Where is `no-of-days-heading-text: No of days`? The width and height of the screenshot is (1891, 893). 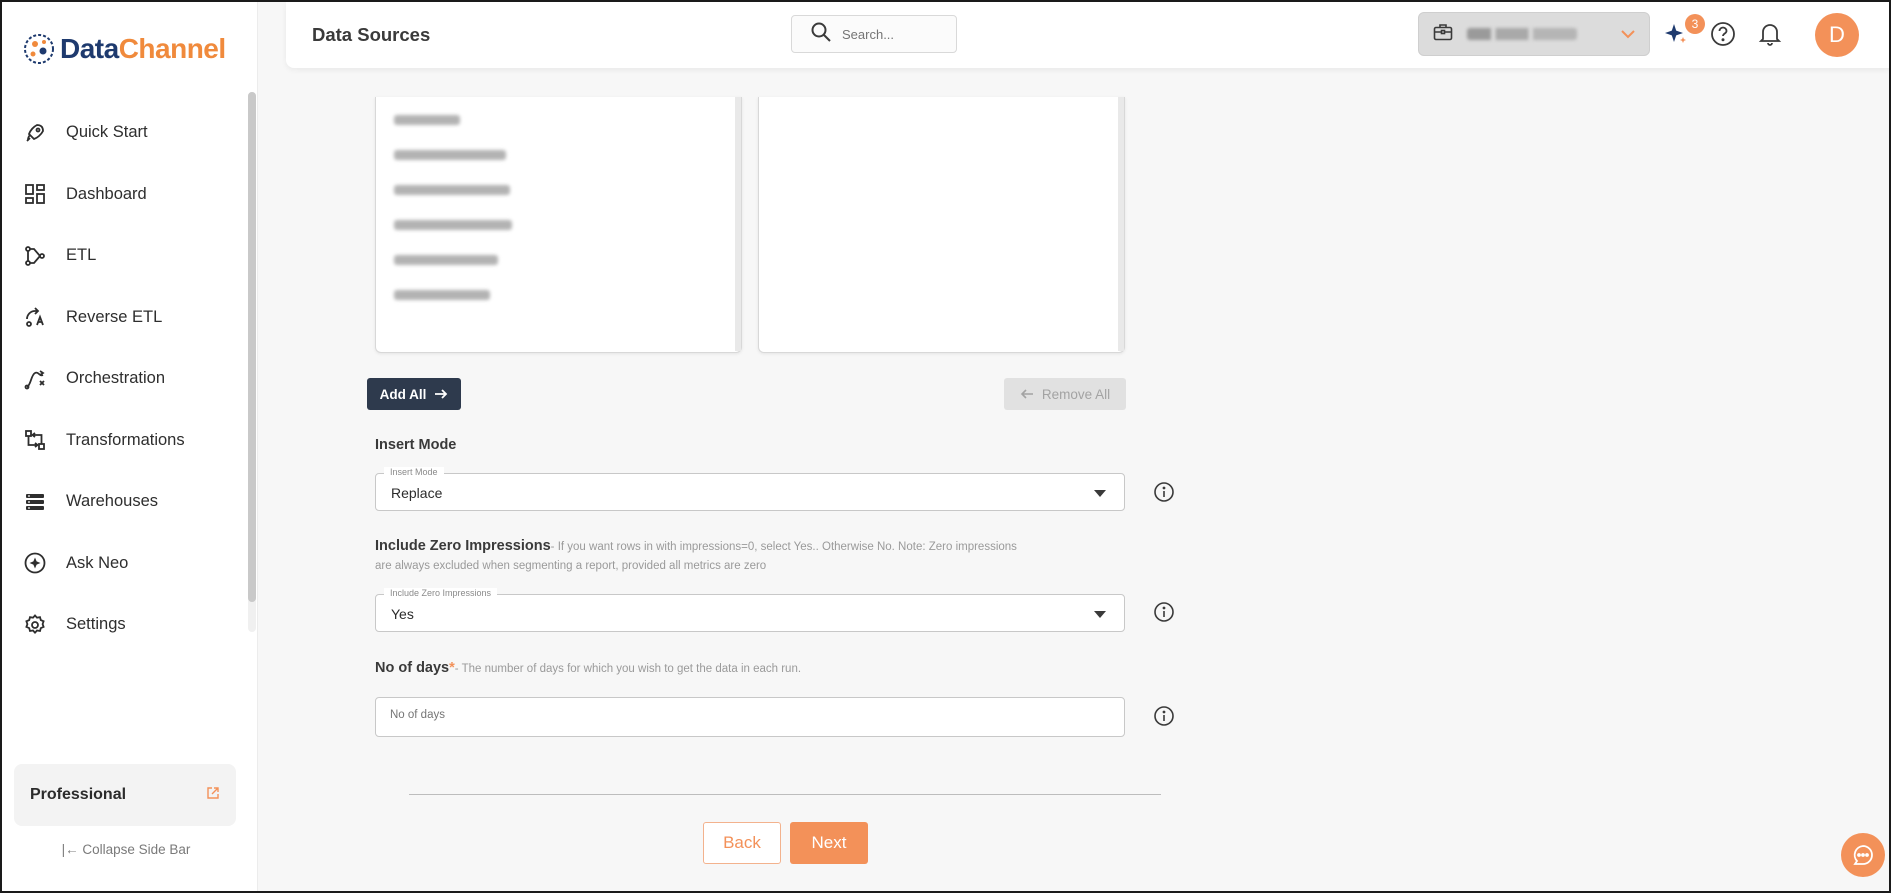 no-of-days-heading-text: No of days is located at coordinates (412, 668).